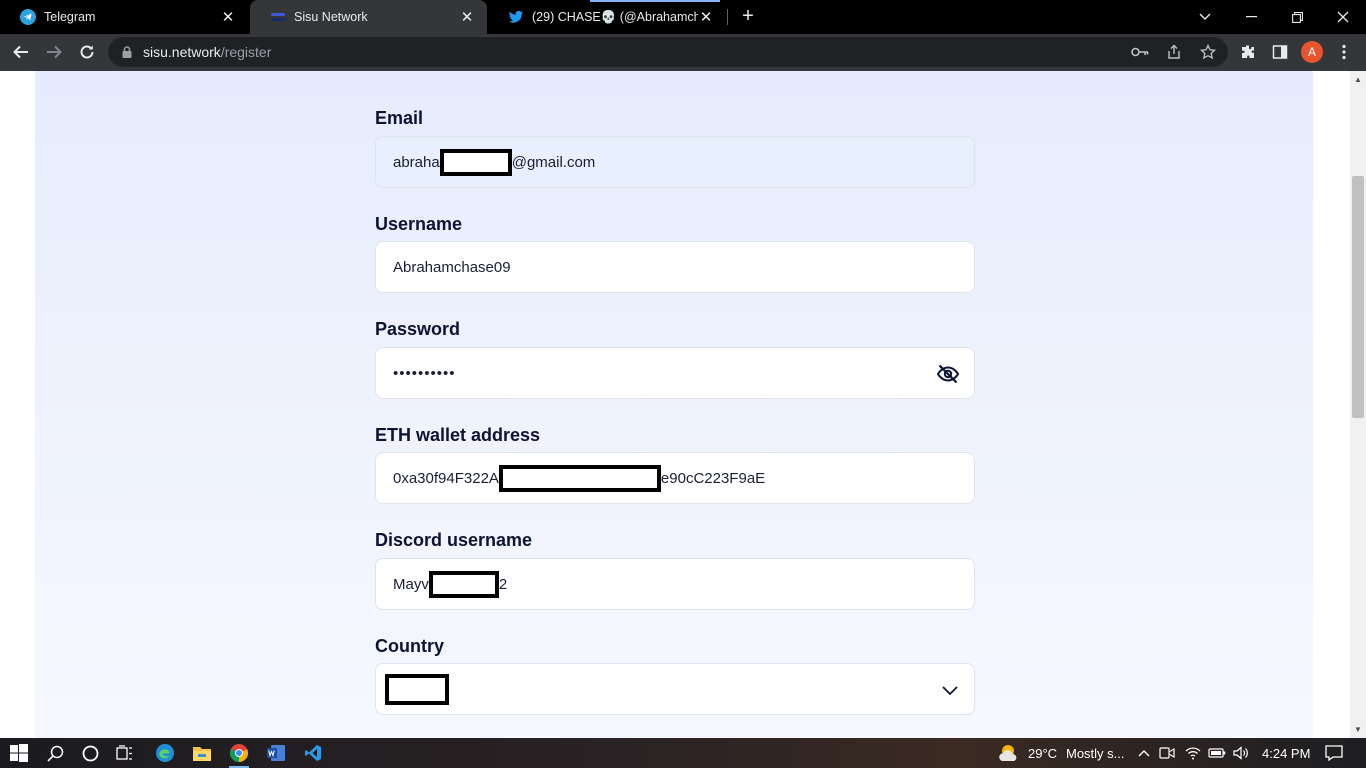 The width and height of the screenshot is (1366, 768). Describe the element at coordinates (55, 753) in the screenshot. I see `search-icon` at that location.